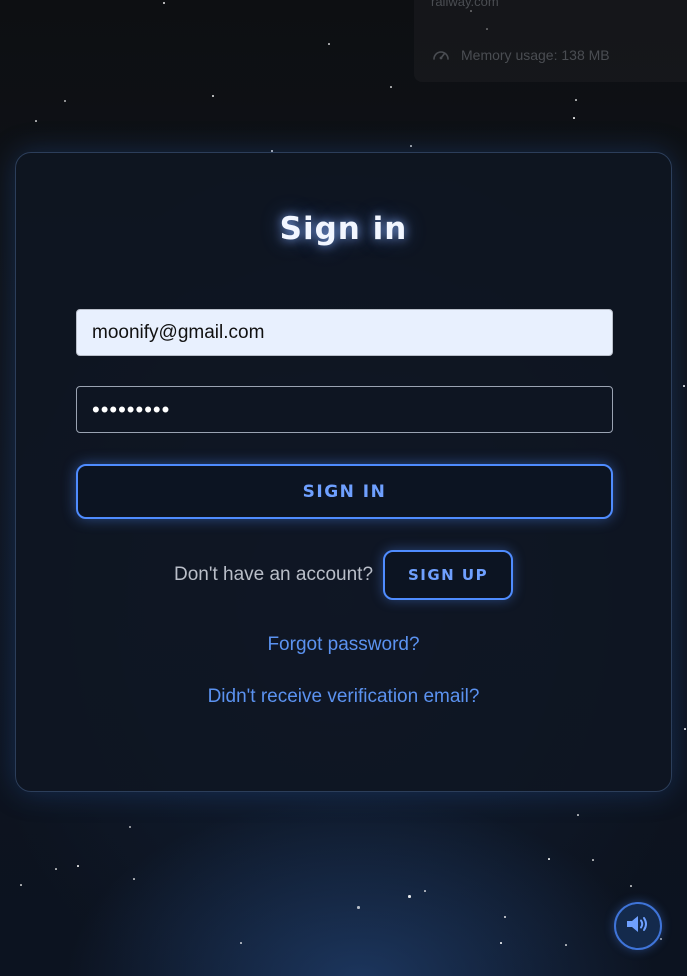 The image size is (687, 976). I want to click on password-field, so click(344, 409).